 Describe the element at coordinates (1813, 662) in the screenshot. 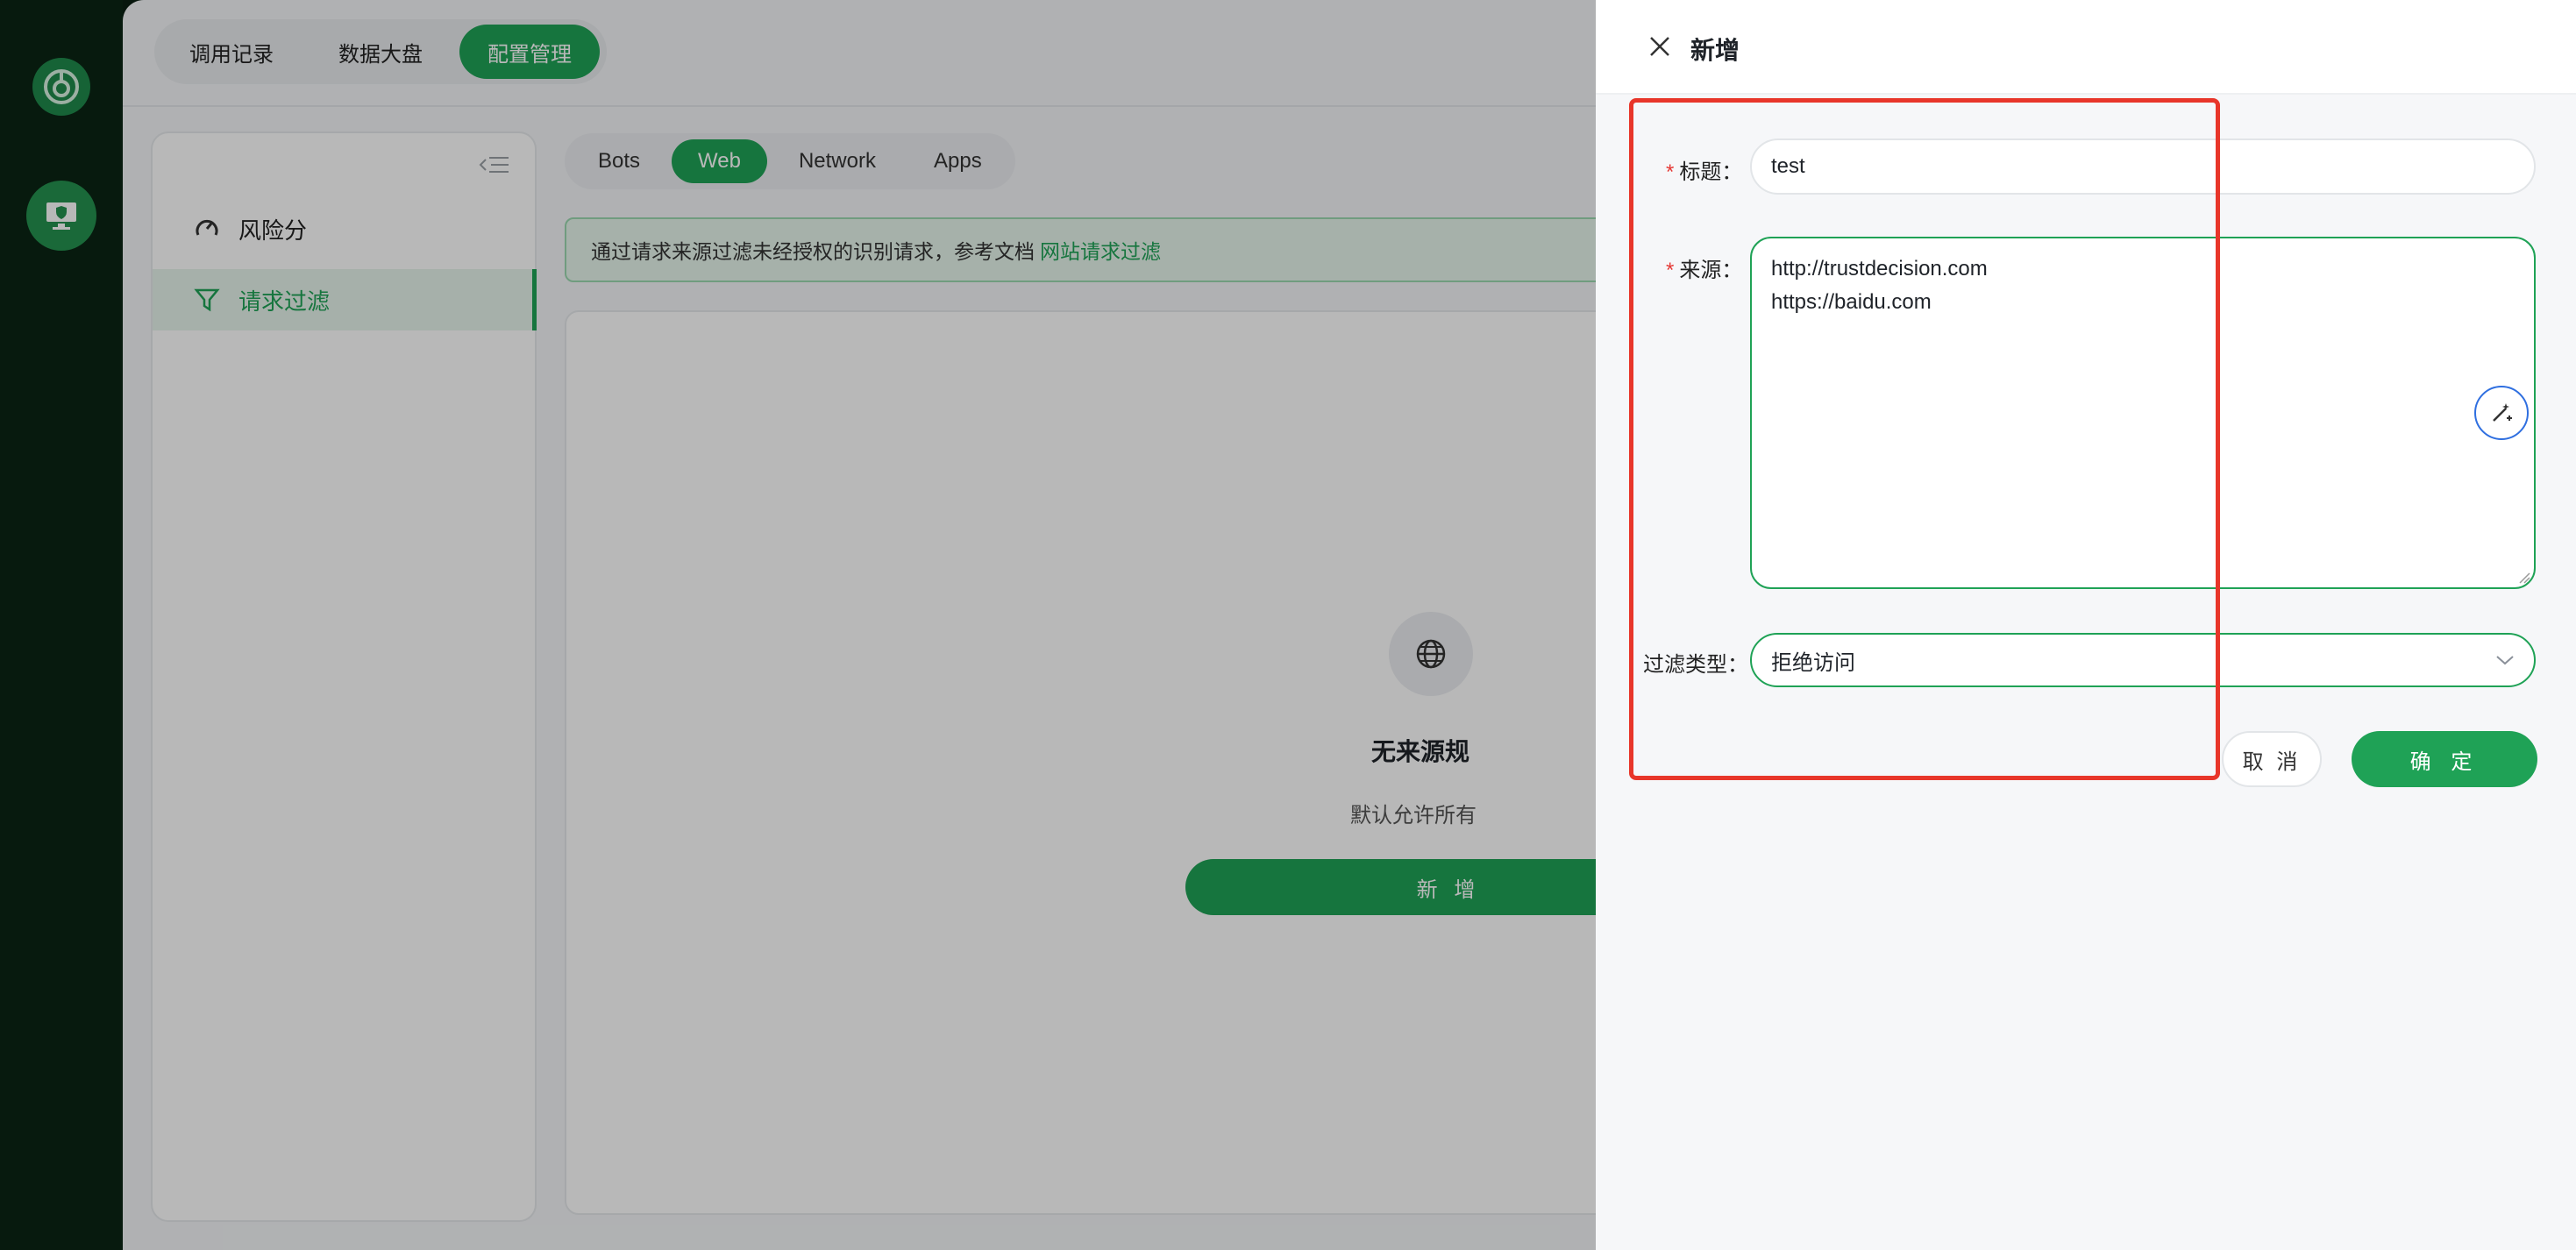

I see `filter-type-value: 拒绝访问` at that location.